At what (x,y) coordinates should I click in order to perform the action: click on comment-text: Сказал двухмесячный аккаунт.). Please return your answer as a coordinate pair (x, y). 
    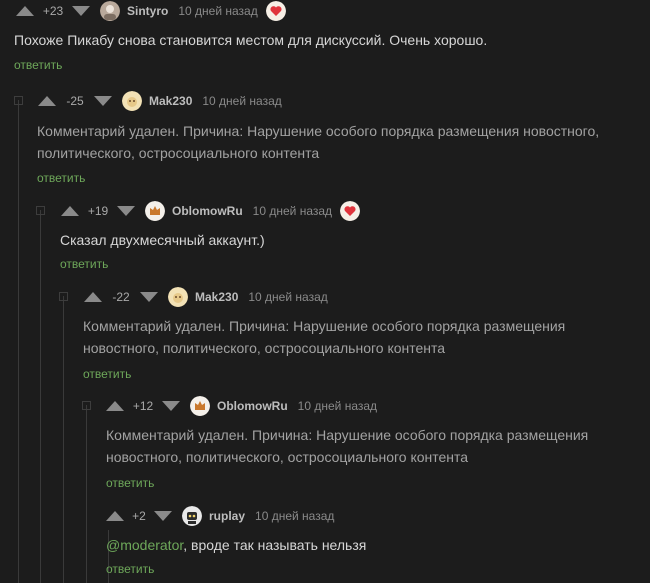
    Looking at the image, I should click on (162, 240).